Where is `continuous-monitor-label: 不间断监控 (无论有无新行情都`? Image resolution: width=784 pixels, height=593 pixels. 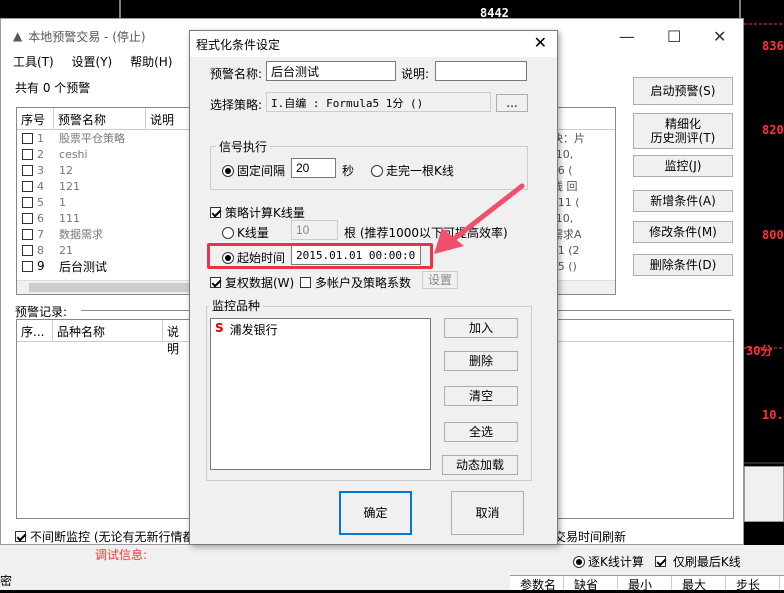
continuous-monitor-label: 不间断监控 (无论有无新行情都 is located at coordinates (112, 537).